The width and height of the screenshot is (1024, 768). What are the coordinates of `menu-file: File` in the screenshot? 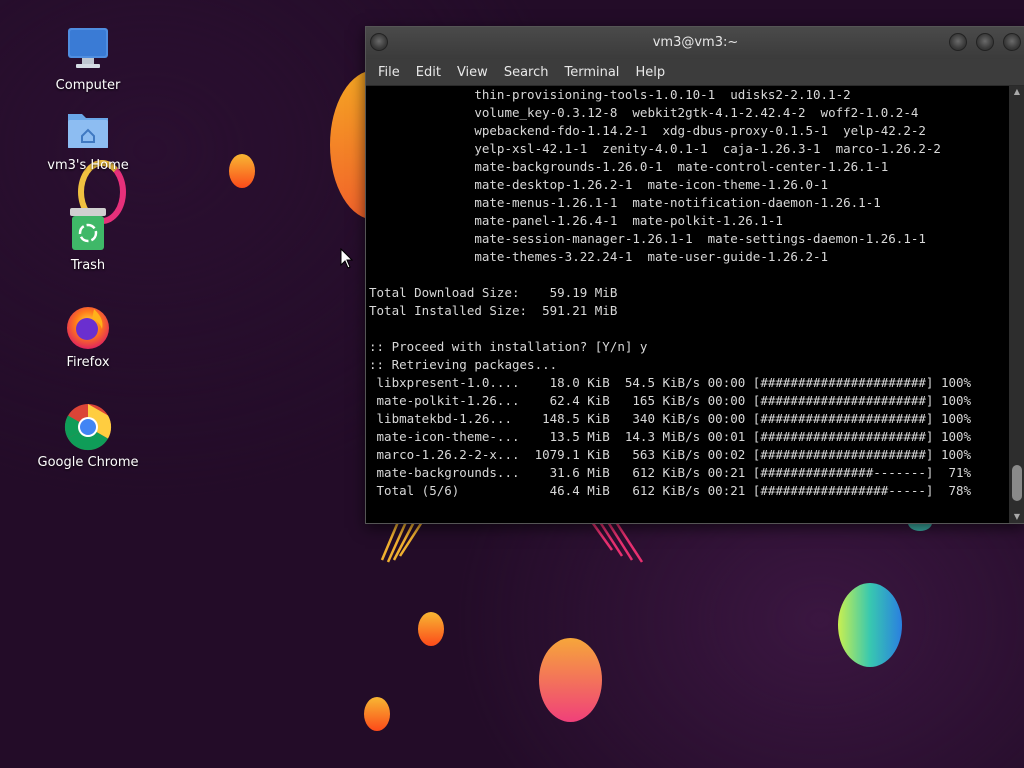 It's located at (389, 72).